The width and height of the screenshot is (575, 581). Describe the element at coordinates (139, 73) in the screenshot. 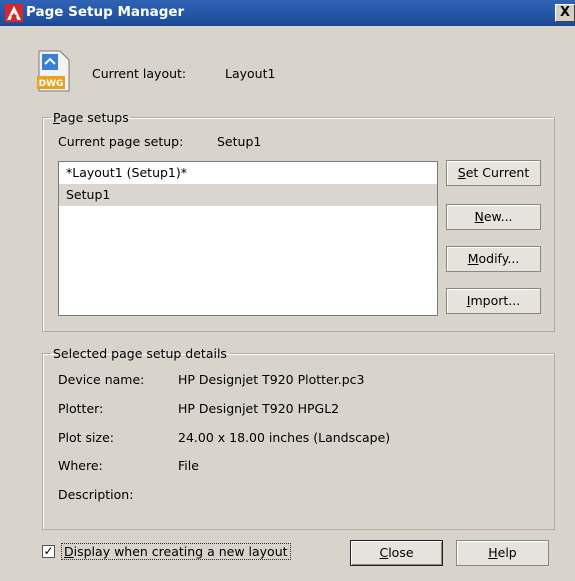

I see `current-layout-label: Current layout:` at that location.